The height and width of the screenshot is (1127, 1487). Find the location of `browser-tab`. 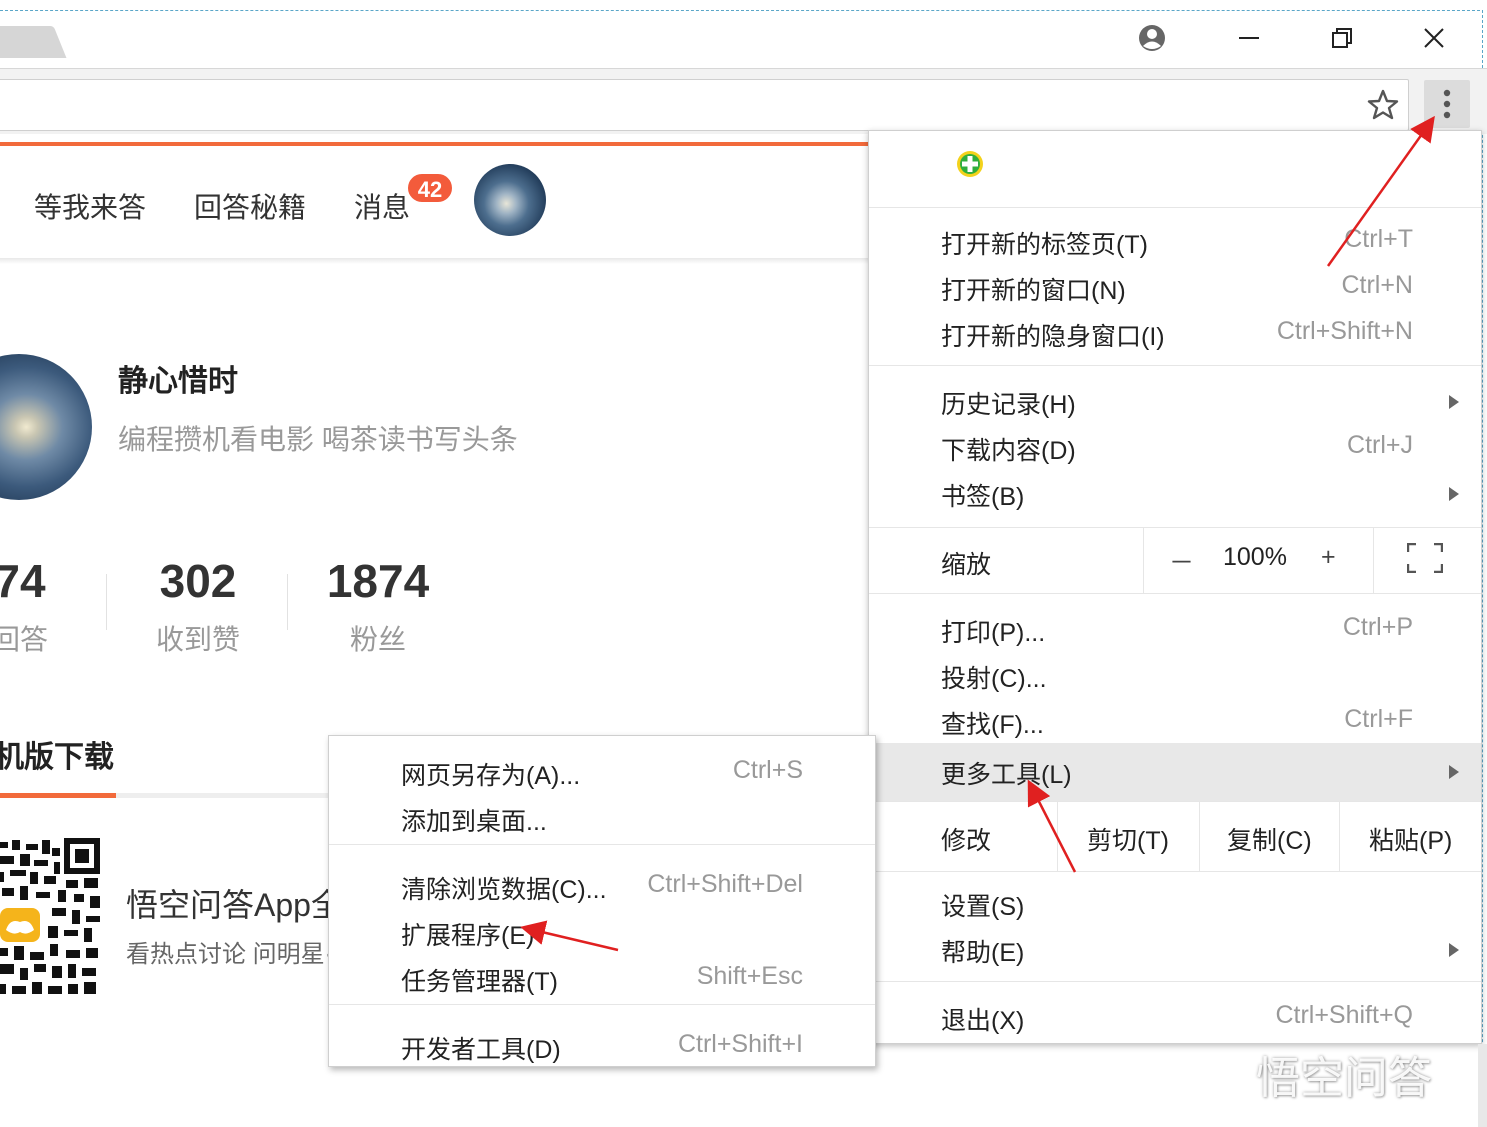

browser-tab is located at coordinates (33, 42).